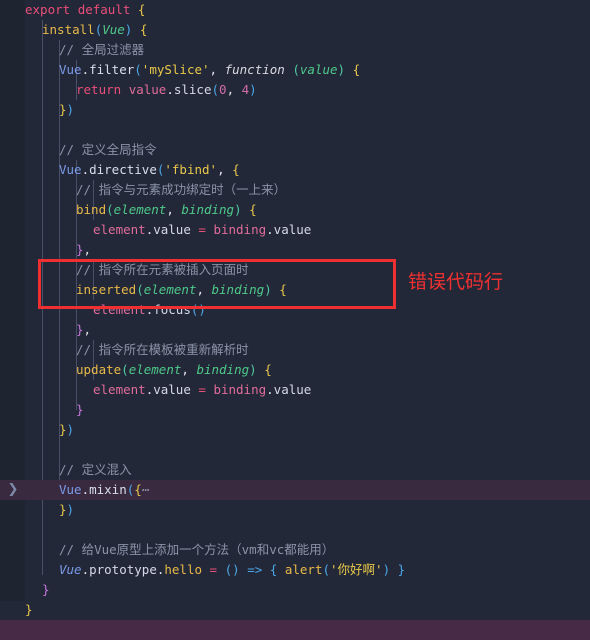 The width and height of the screenshot is (590, 640). I want to click on code-line-text: Vue.mixin({⋯, so click(87, 490).